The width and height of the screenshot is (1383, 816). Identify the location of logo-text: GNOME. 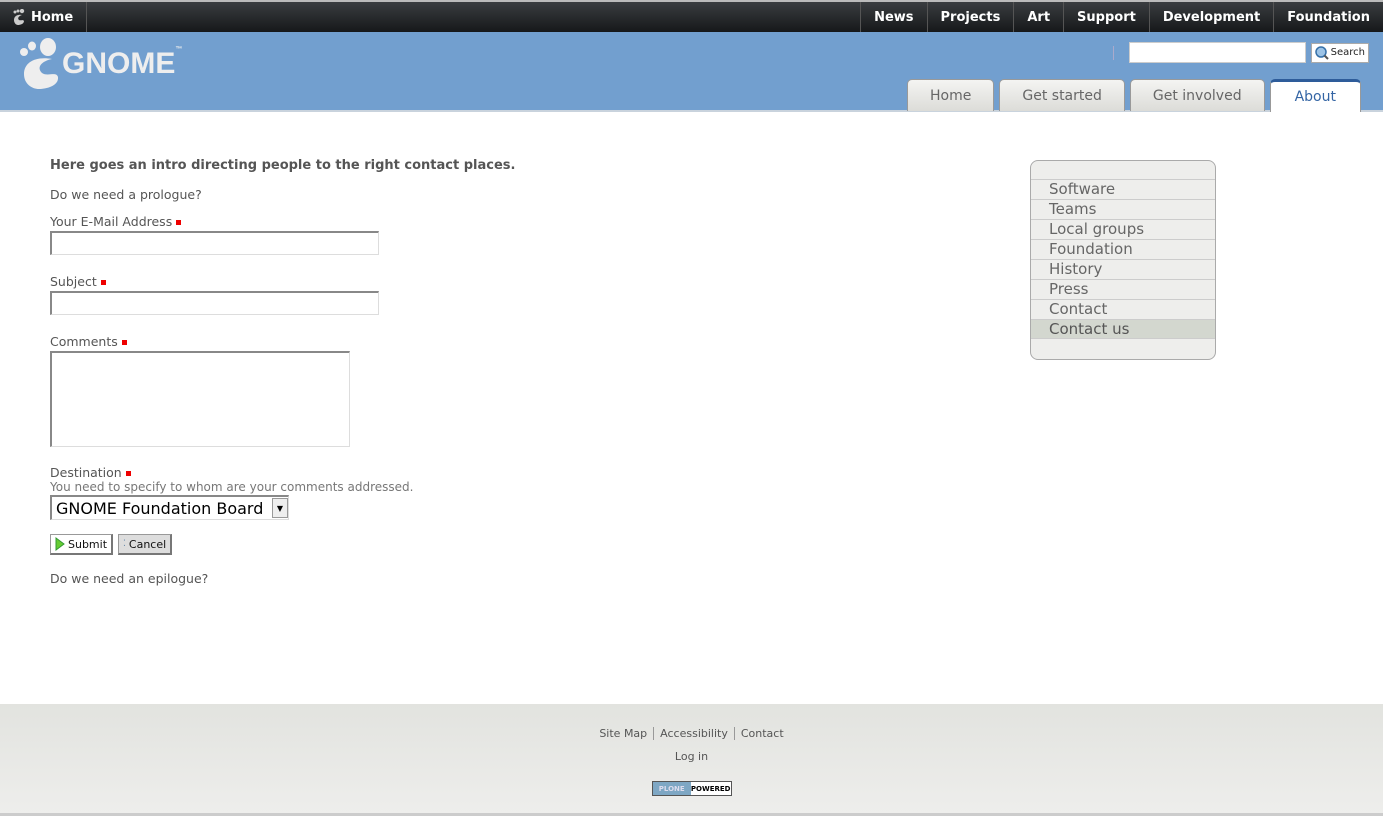
(119, 63).